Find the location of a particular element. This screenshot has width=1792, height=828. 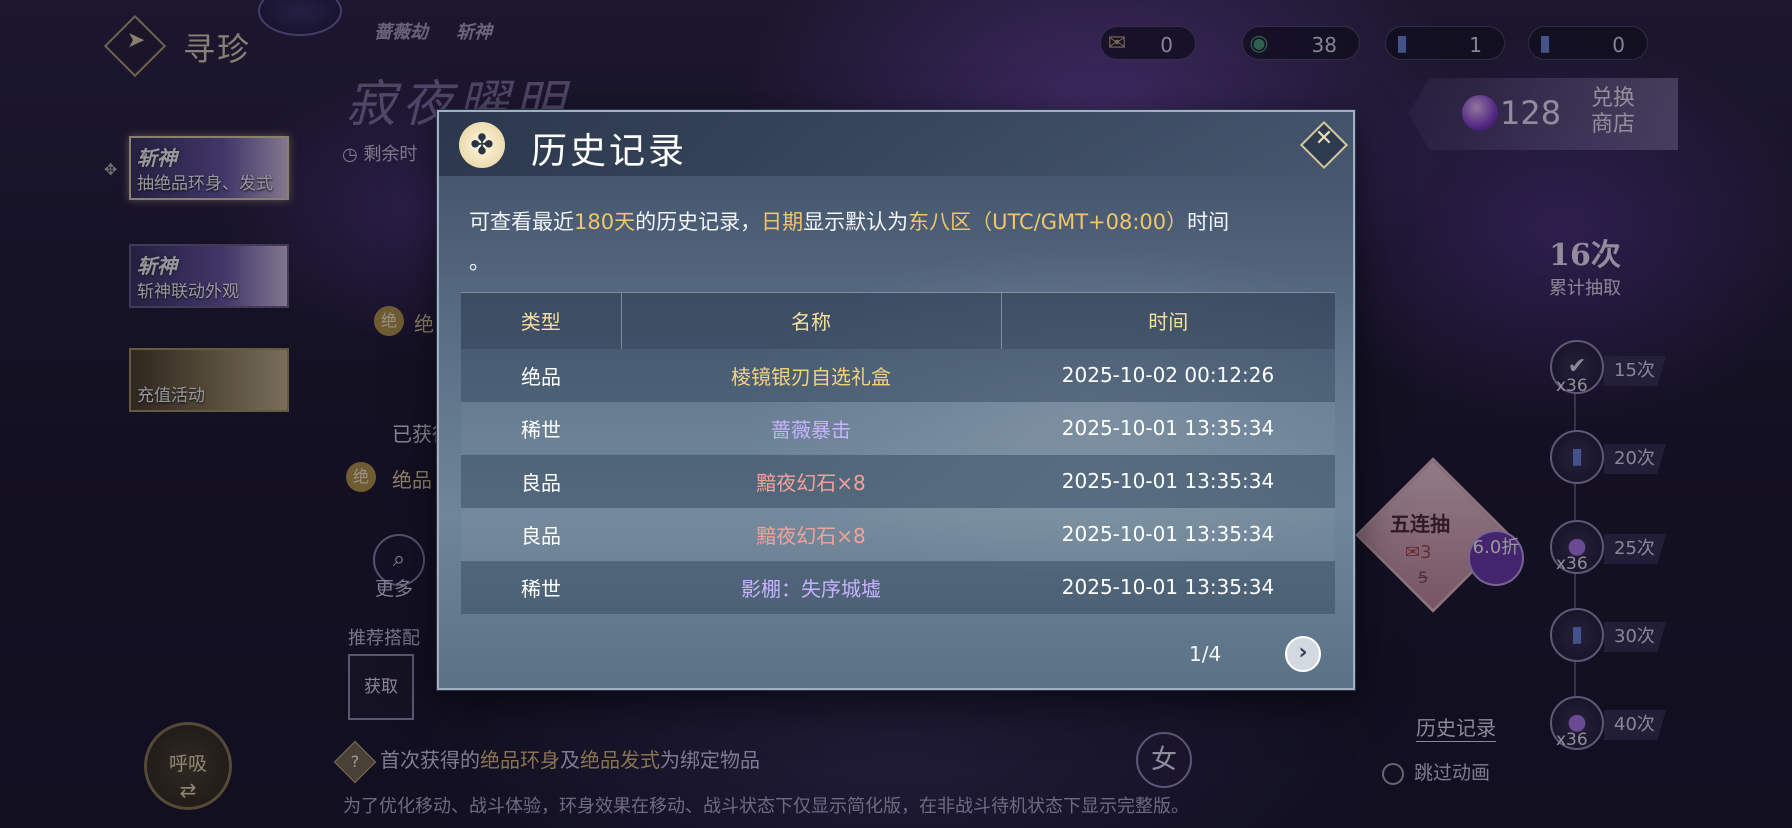

table-row: 稀世 影棚：失序城墟 2025-10-01 13:35:34 is located at coordinates (898, 587).